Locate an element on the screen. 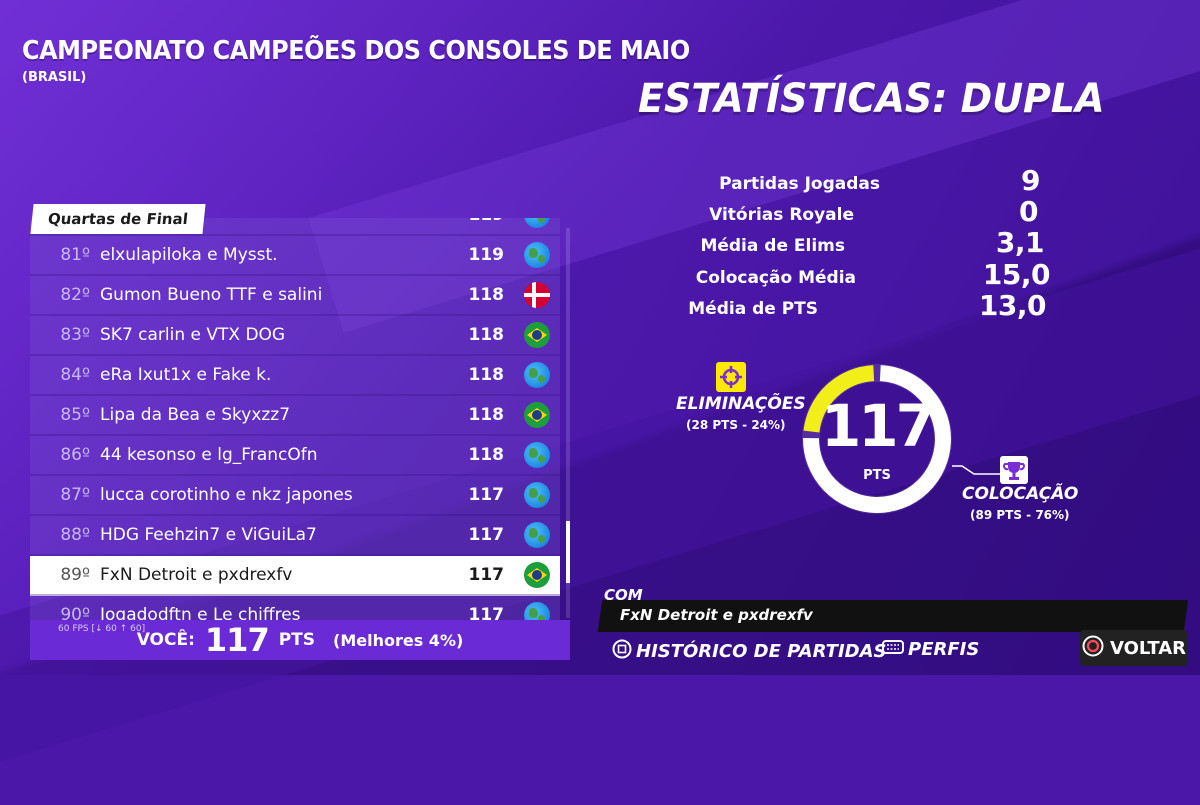 This screenshot has height=805, width=1200. row-team-name: SK7 carlin e VTX DOG is located at coordinates (193, 335).